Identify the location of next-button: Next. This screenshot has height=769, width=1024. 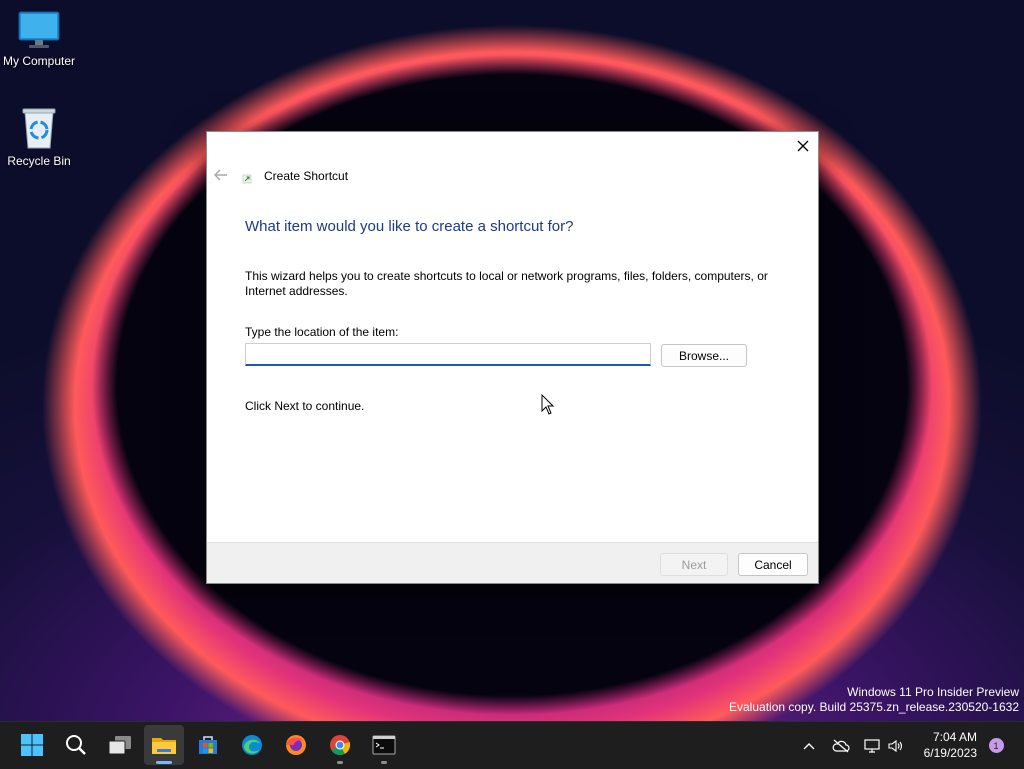
(694, 564).